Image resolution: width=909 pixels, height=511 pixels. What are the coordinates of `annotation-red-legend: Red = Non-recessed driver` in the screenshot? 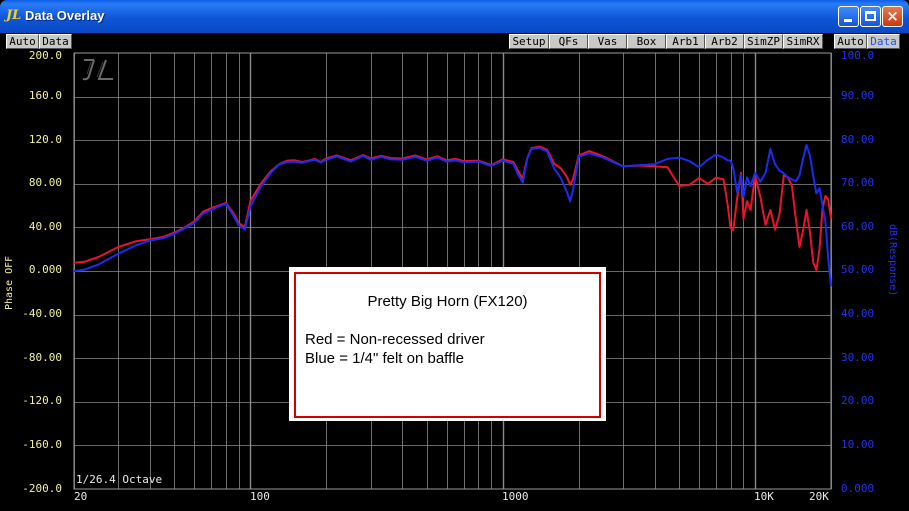 It's located at (395, 339).